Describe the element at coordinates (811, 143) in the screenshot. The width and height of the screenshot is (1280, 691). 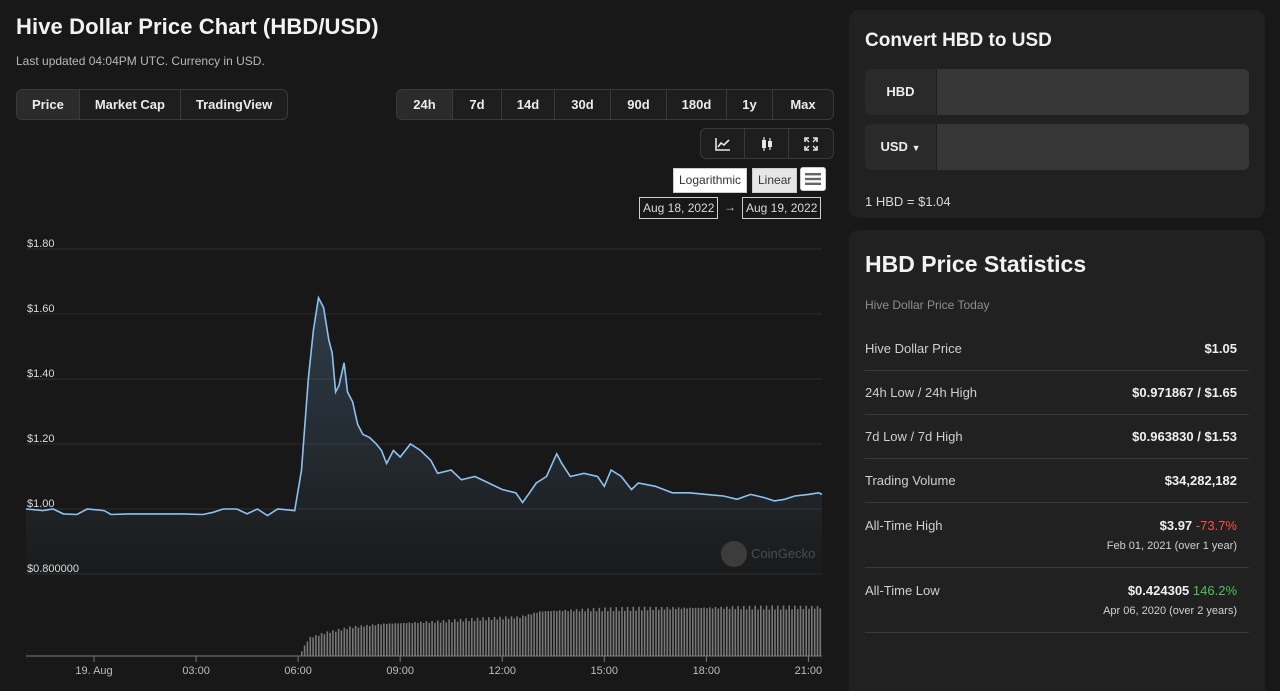
I see `expand-icon` at that location.